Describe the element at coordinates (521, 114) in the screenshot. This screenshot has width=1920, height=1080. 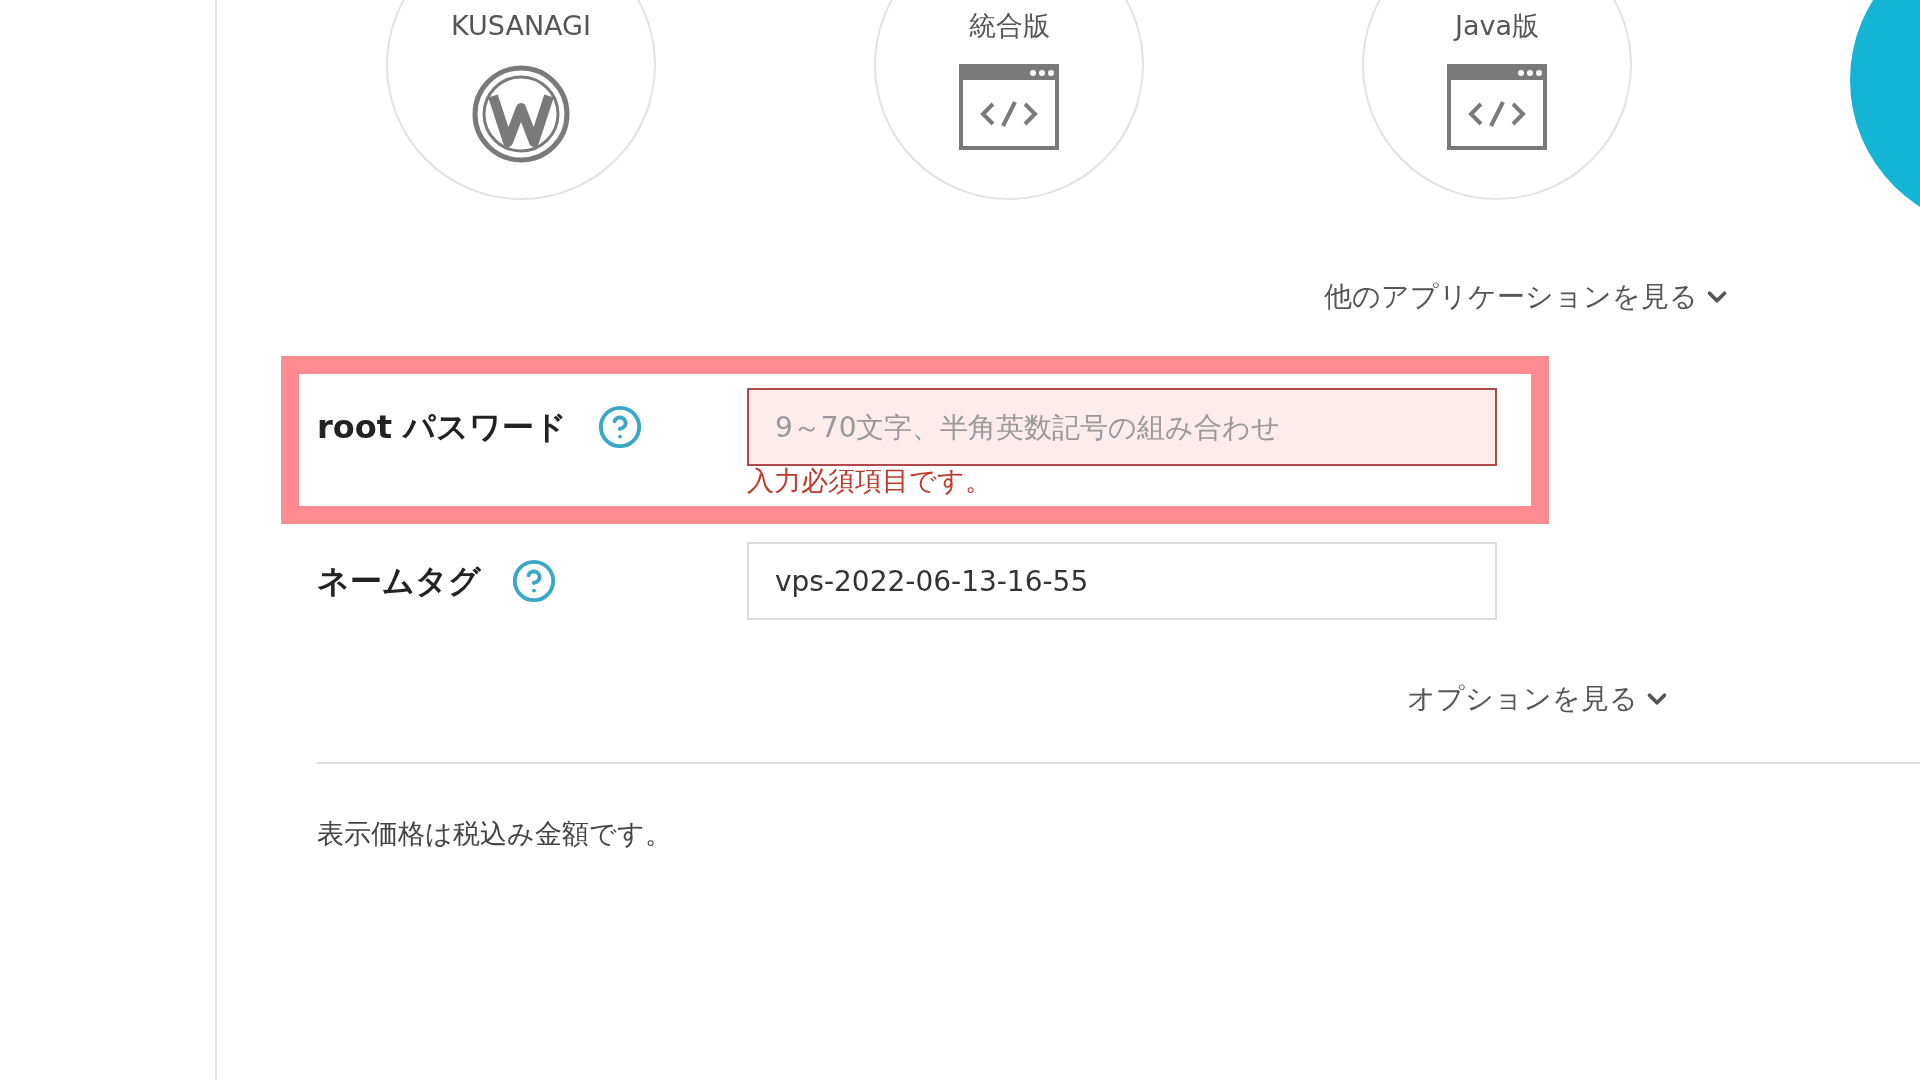
I see `w-logo-icon` at that location.